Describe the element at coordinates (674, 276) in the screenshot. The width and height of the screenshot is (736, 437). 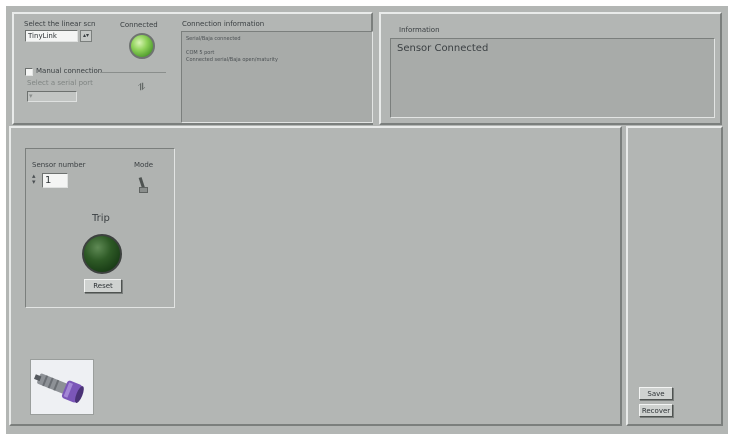
I see `side-panel: Save Recover` at that location.